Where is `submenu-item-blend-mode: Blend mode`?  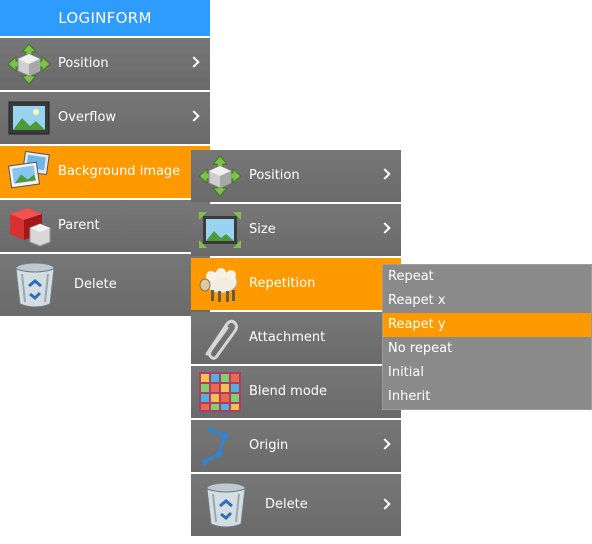
submenu-item-blend-mode: Blend mode is located at coordinates (296, 392).